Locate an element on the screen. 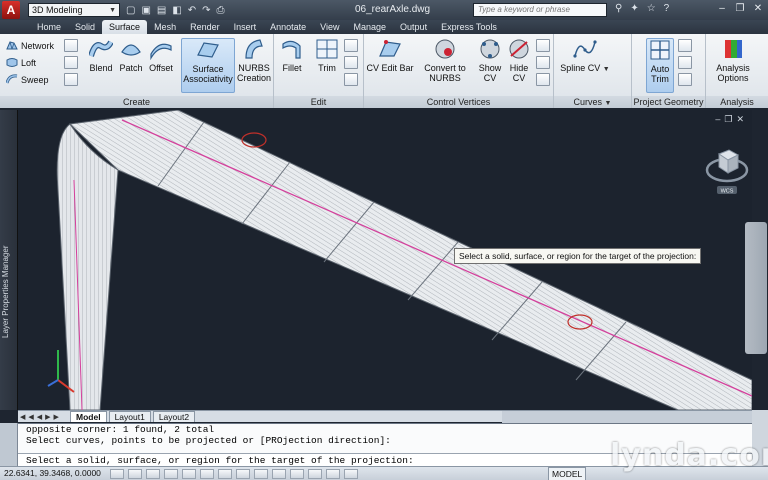 The height and width of the screenshot is (480, 768). cv-edit-bar-button: CV Edit Bar is located at coordinates (390, 55).